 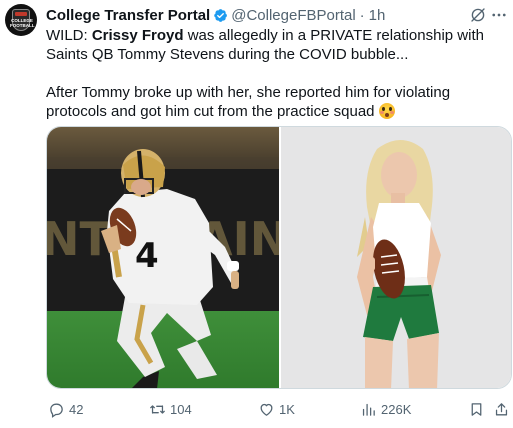 What do you see at coordinates (76, 409) in the screenshot?
I see `reply-count: 42` at bounding box center [76, 409].